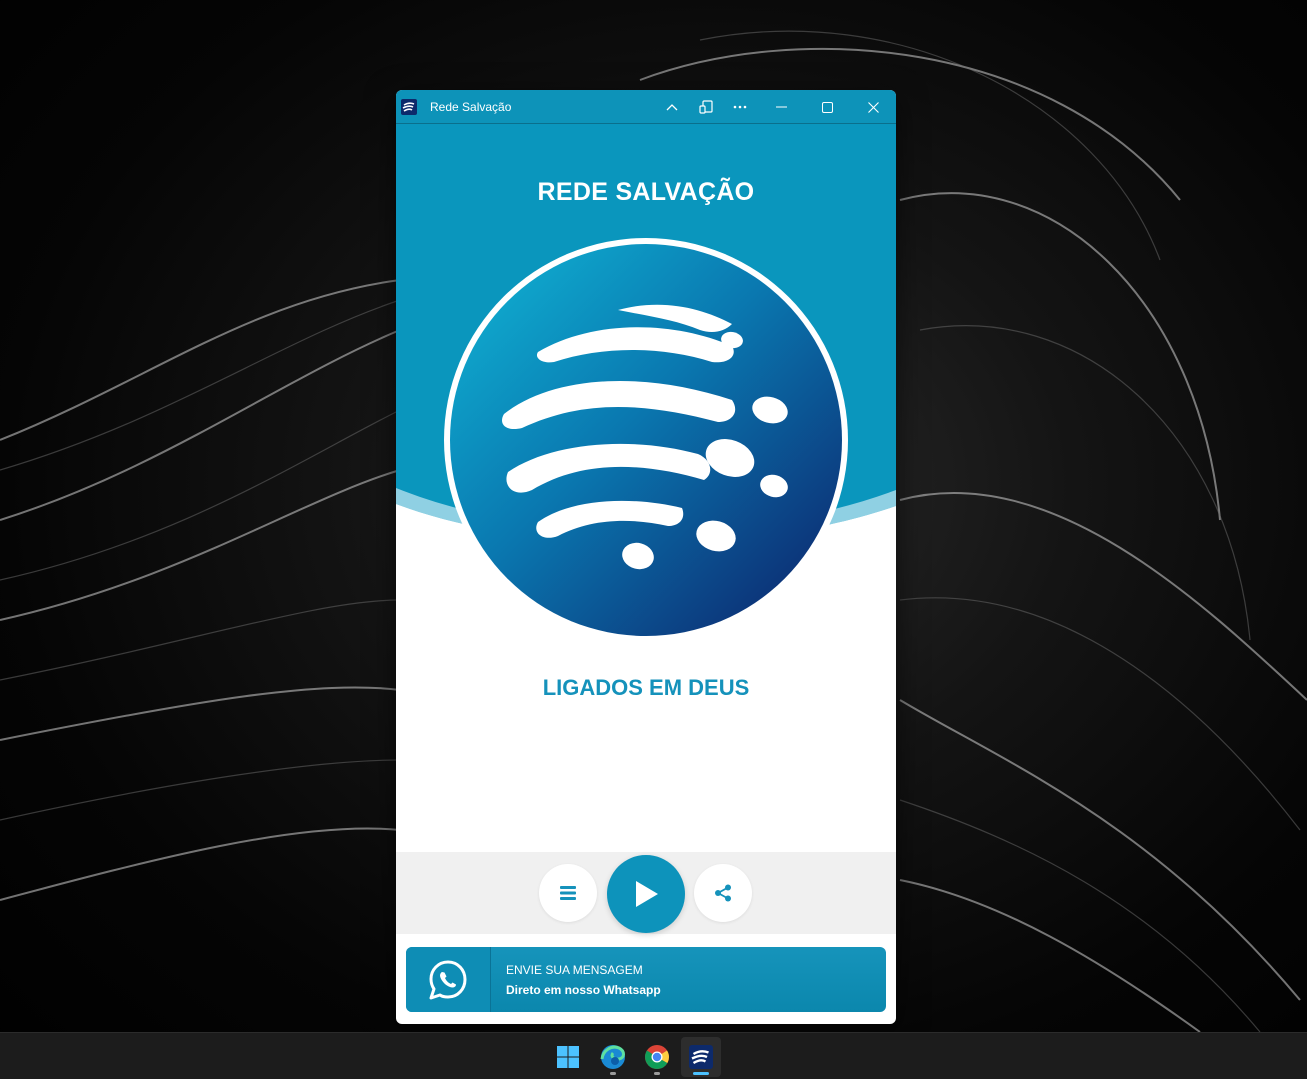 The image size is (1307, 1079). Describe the element at coordinates (613, 1073) in the screenshot. I see `edge-indicator` at that location.